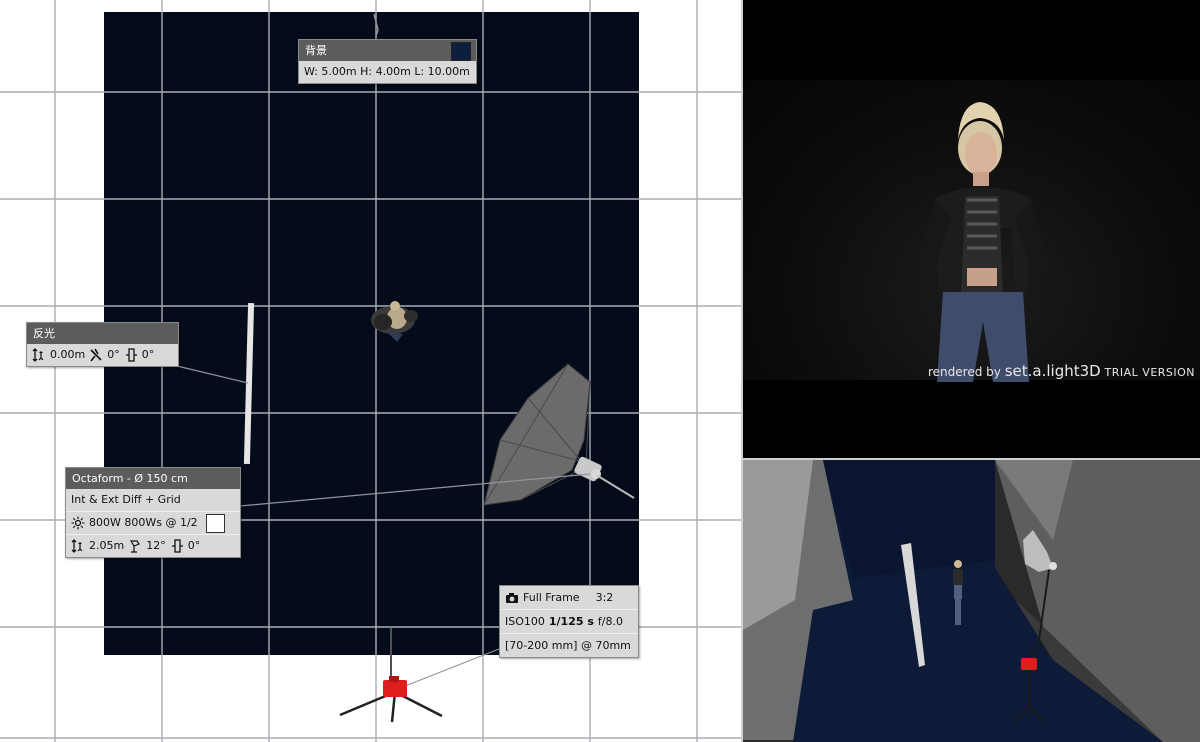  I want to click on watermark-rendered-by: rendered by, so click(964, 372).